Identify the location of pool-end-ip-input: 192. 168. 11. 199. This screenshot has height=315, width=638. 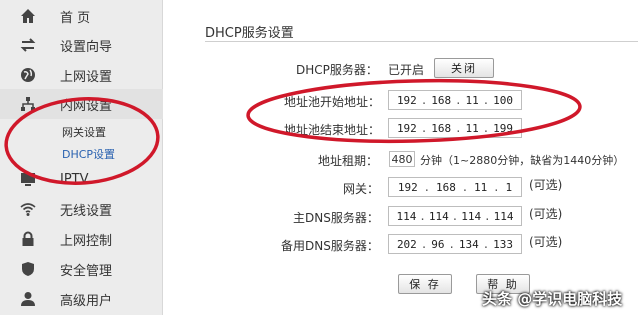
(455, 128).